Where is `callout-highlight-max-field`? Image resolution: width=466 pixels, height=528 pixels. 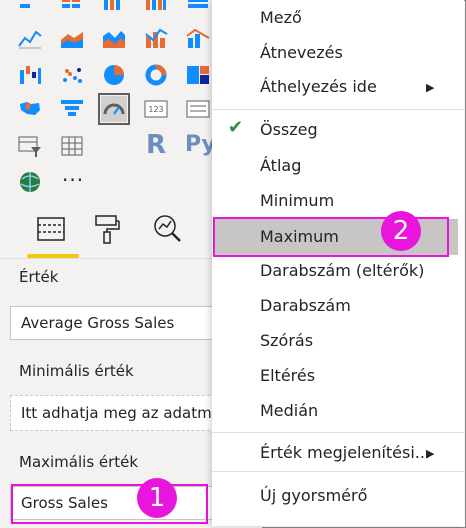
callout-highlight-max-field is located at coordinates (109, 504).